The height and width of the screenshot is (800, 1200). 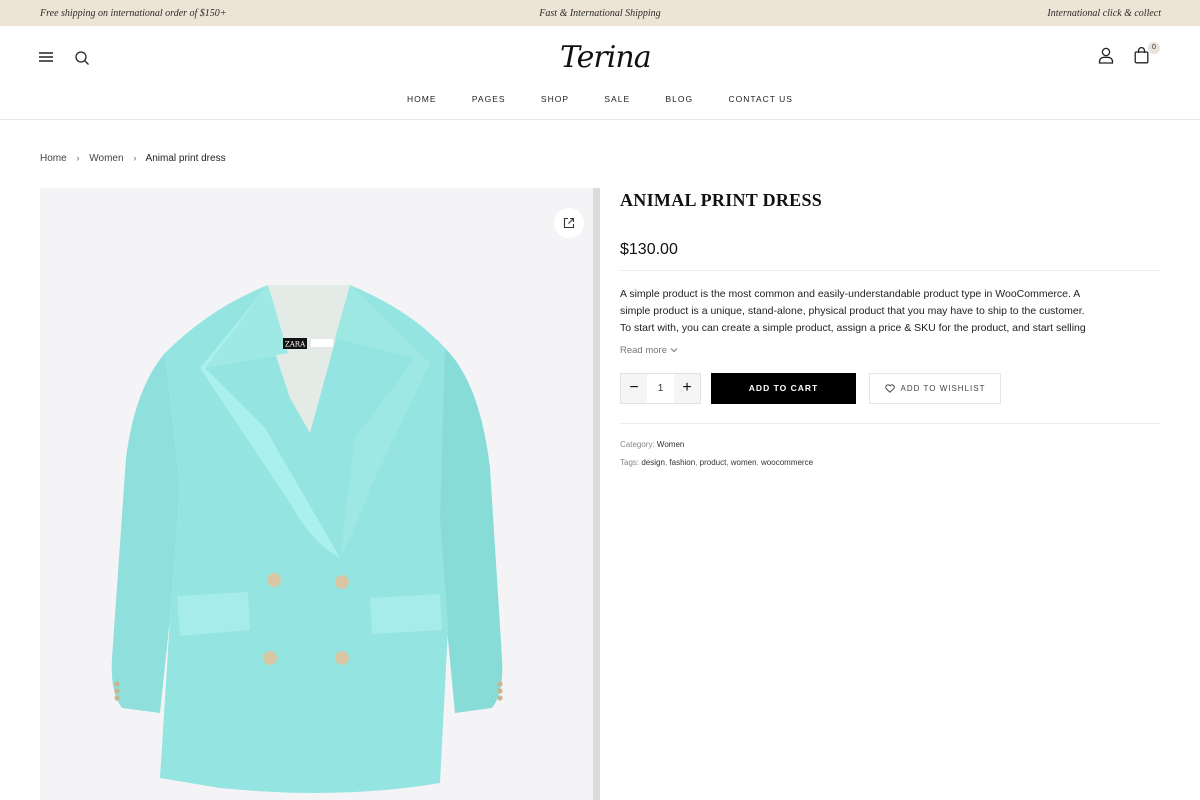 I want to click on breadcrumb-category: Women, so click(x=106, y=158).